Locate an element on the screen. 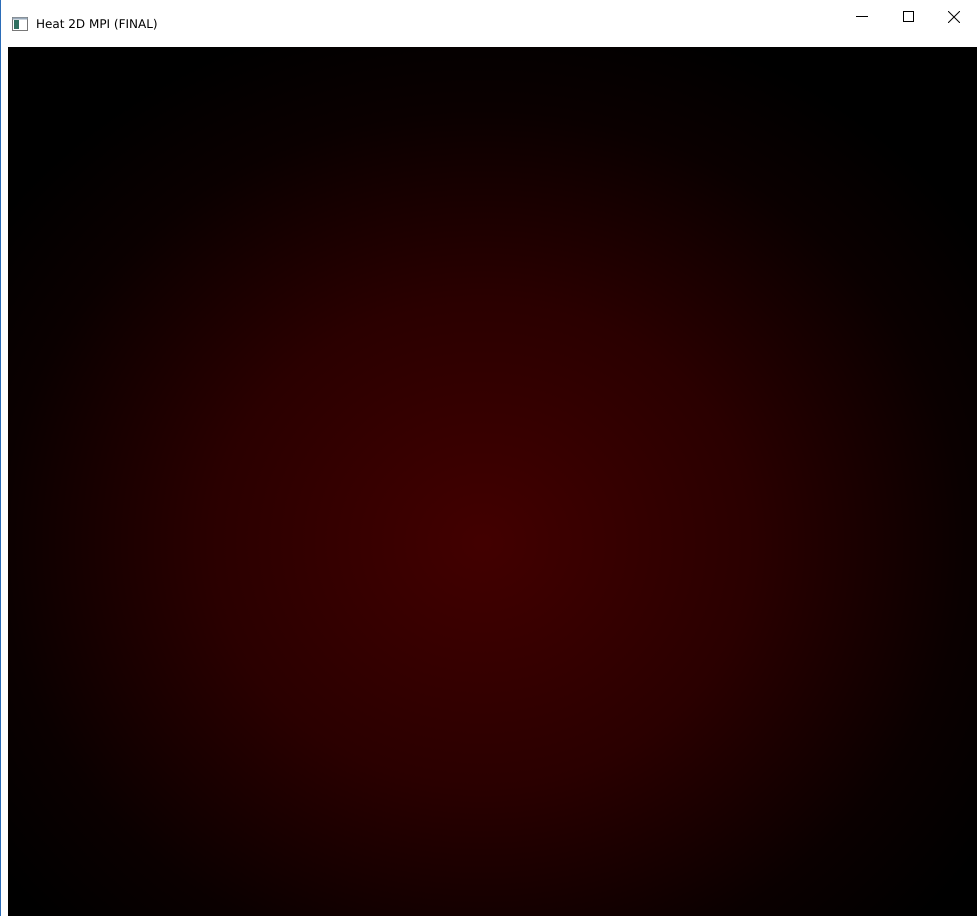 The image size is (977, 916). app-icon is located at coordinates (20, 23).